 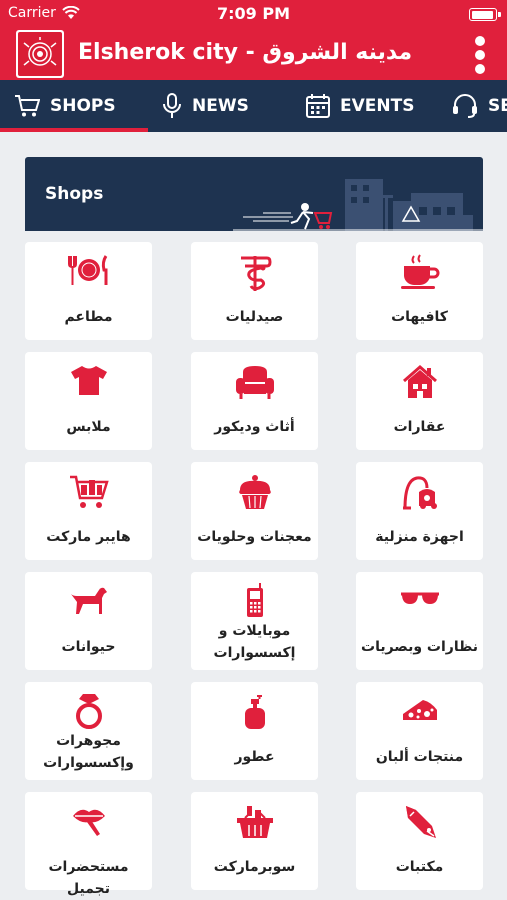 I want to click on category-label: نظارات وبصريات, so click(x=419, y=647).